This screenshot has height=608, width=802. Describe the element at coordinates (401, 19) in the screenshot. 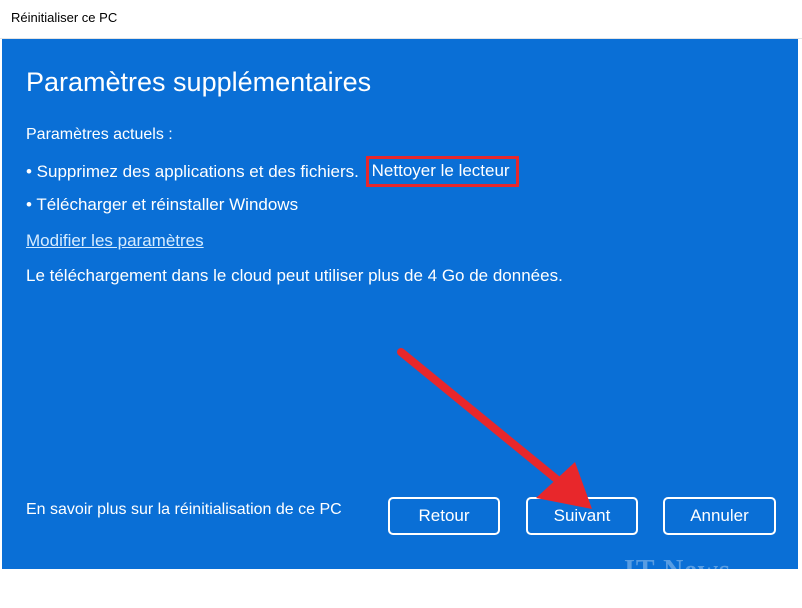

I see `window-titlebar: Réinitialiser ce PC` at that location.